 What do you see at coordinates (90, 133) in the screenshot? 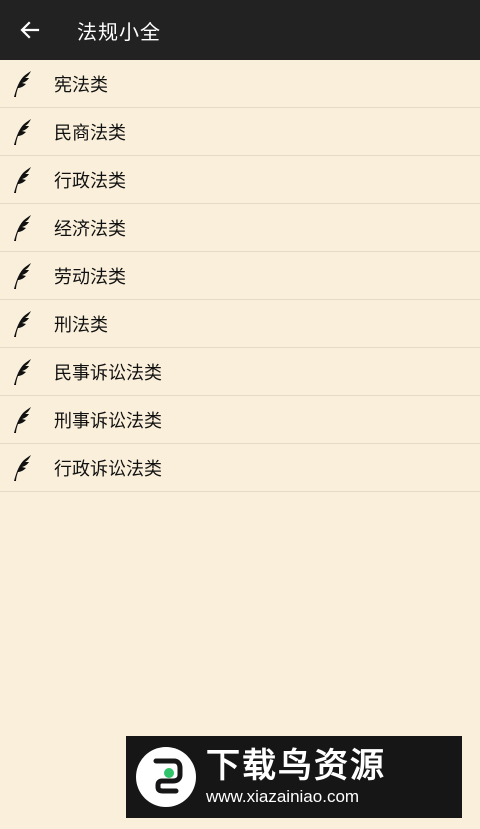
I see `list-item-label: 民商法类` at bounding box center [90, 133].